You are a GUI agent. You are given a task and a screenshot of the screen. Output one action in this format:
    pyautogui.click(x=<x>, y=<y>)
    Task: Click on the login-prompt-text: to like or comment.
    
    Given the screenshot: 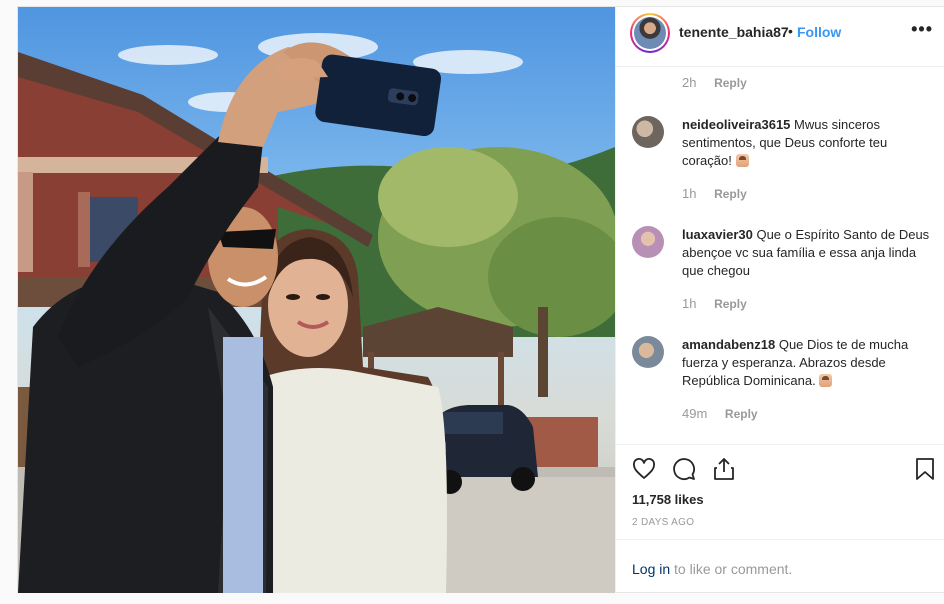 What is the action you would take?
    pyautogui.click(x=731, y=569)
    